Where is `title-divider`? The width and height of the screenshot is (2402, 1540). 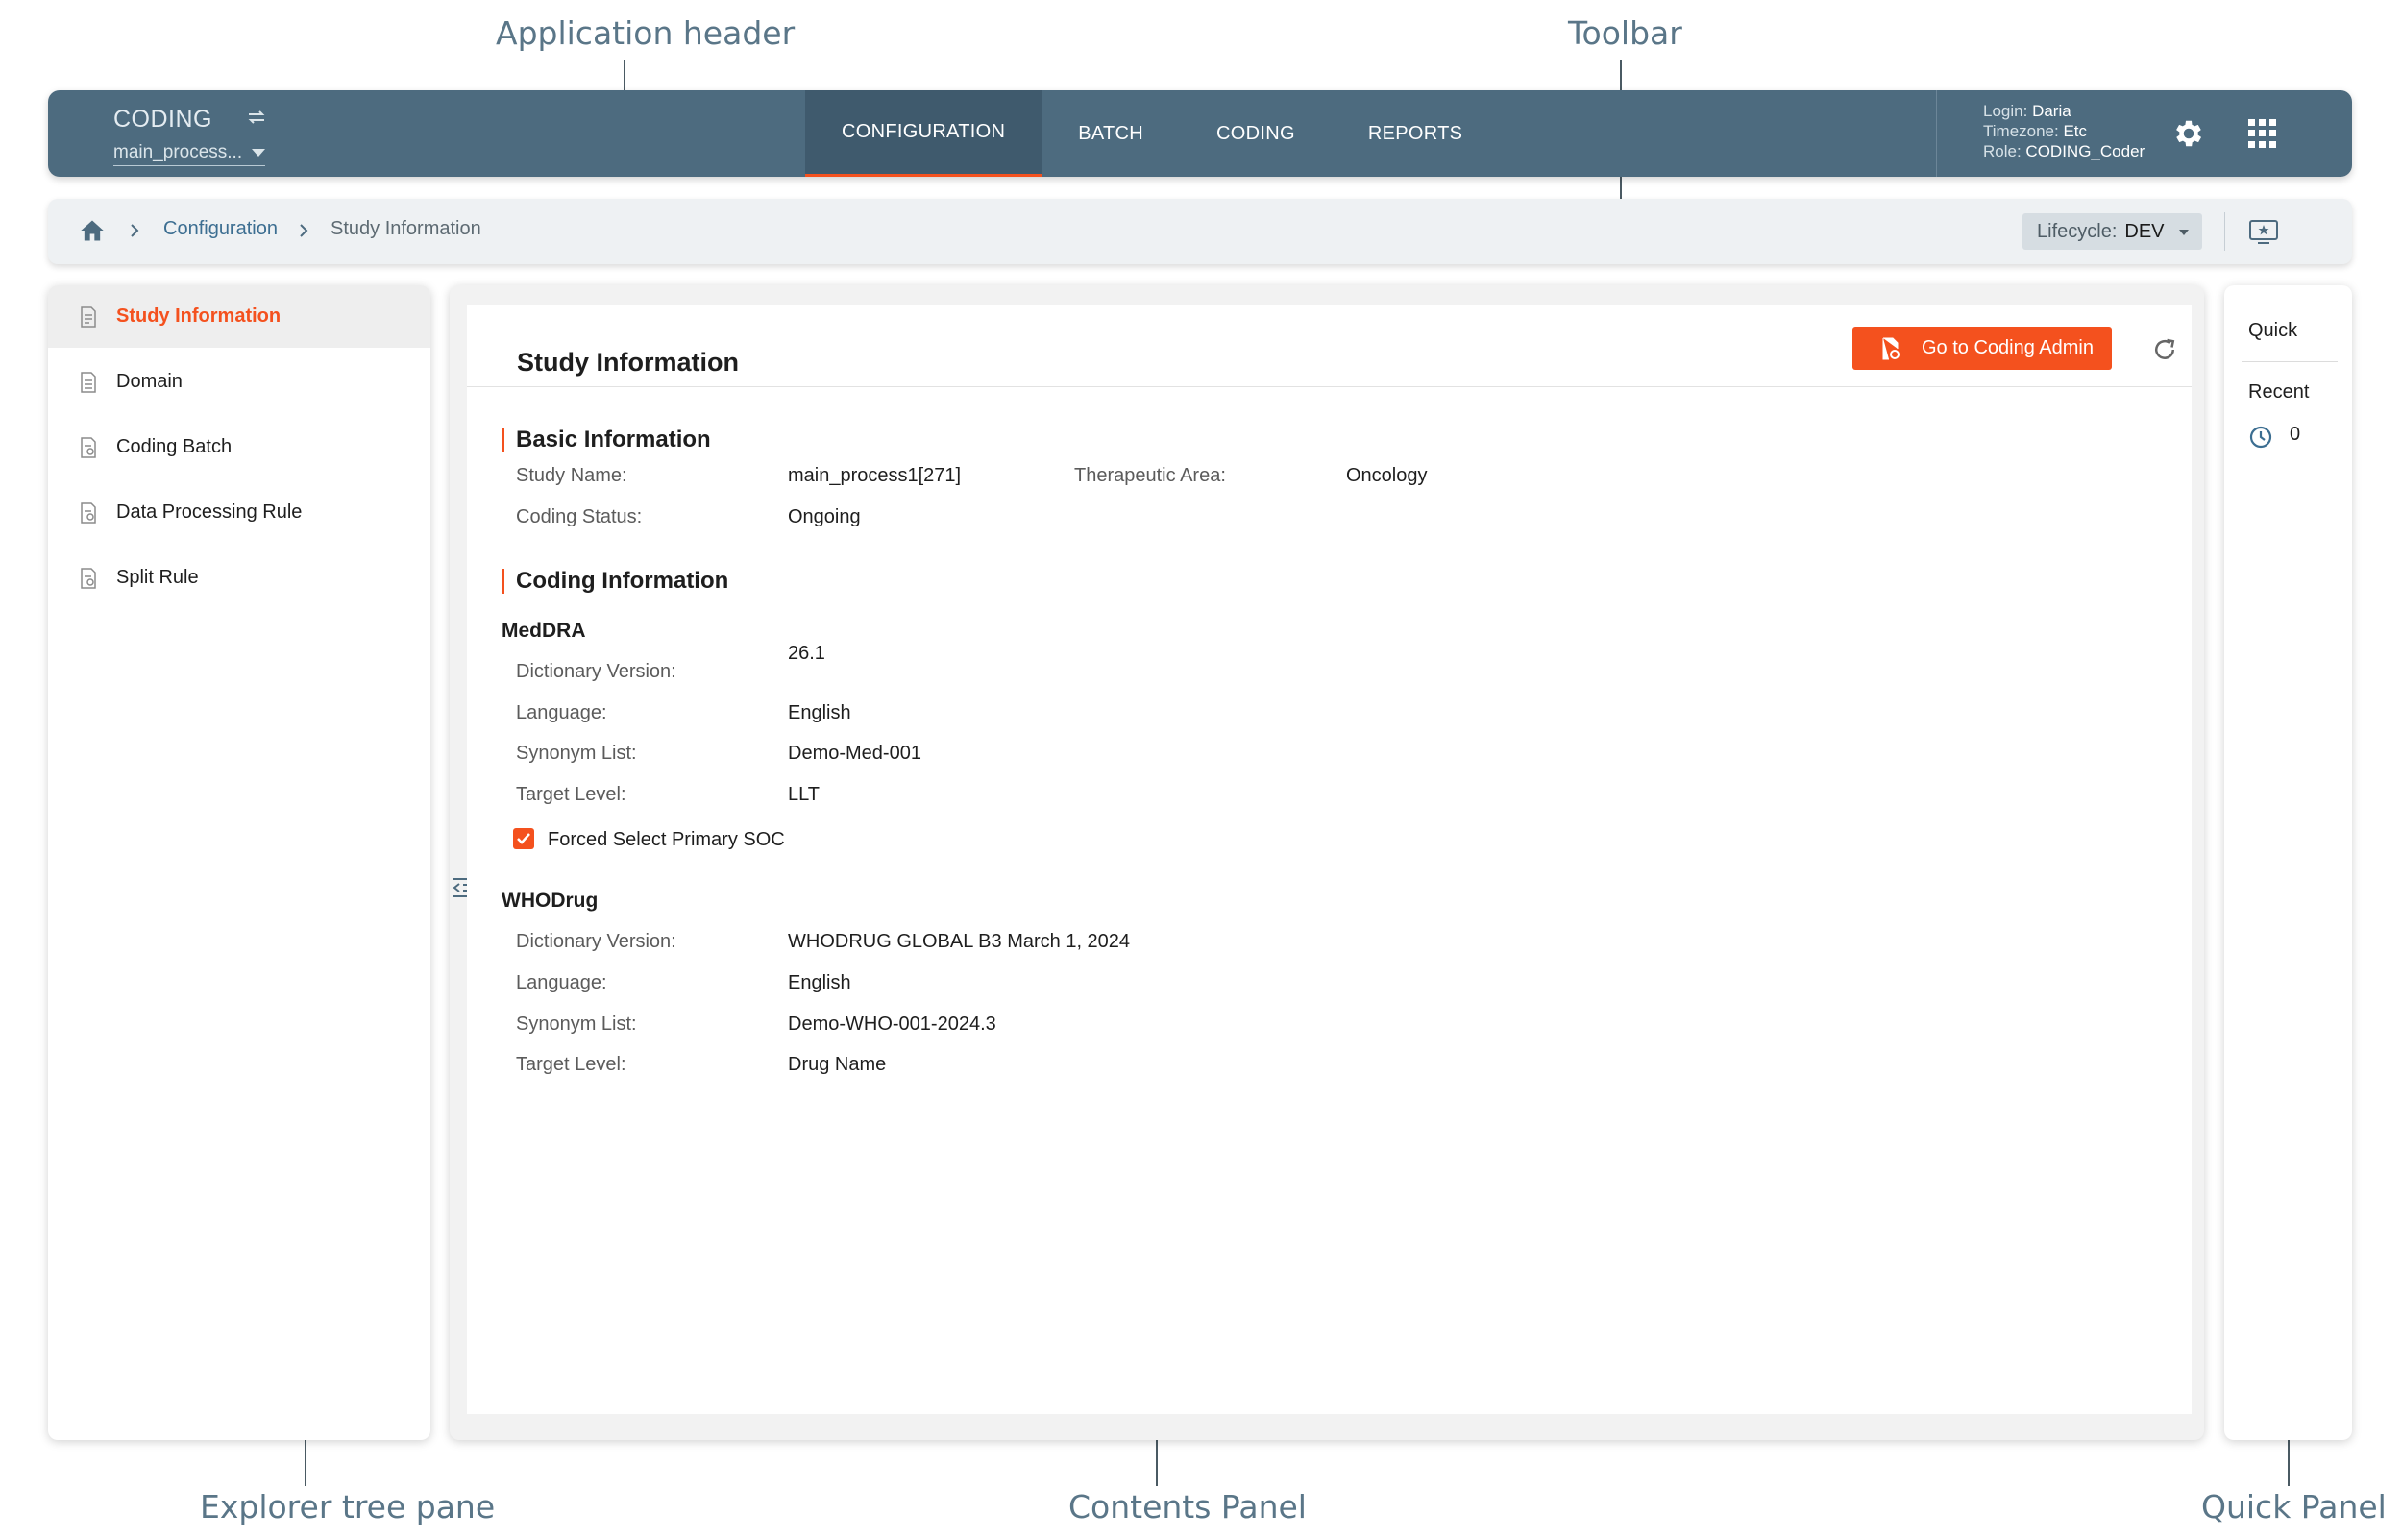
title-divider is located at coordinates (1329, 387).